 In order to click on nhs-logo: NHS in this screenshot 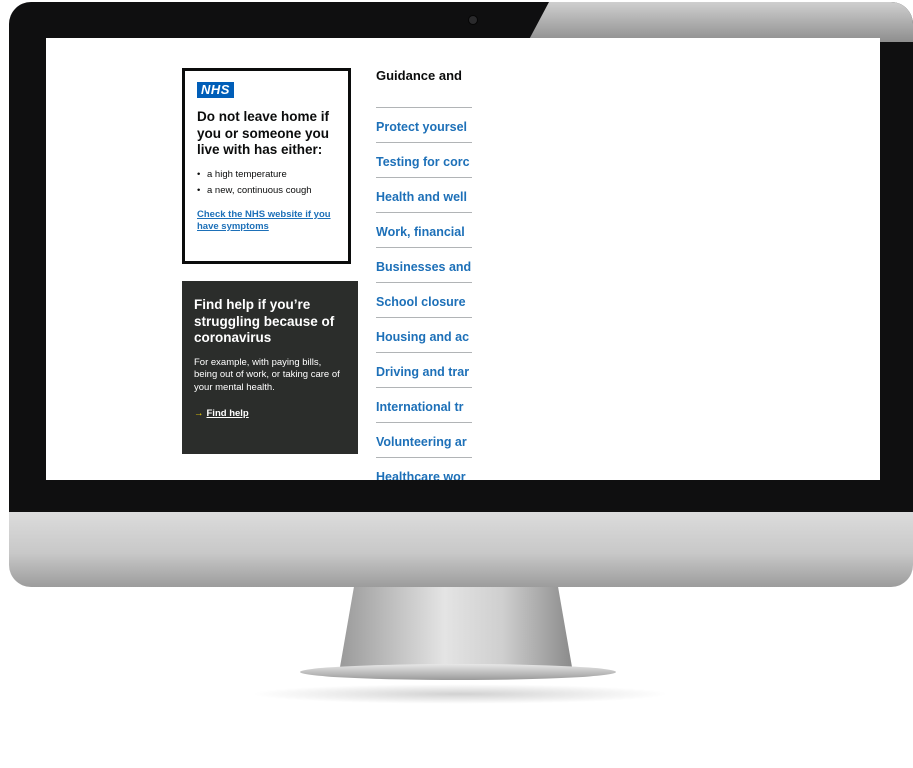, I will do `click(215, 90)`.